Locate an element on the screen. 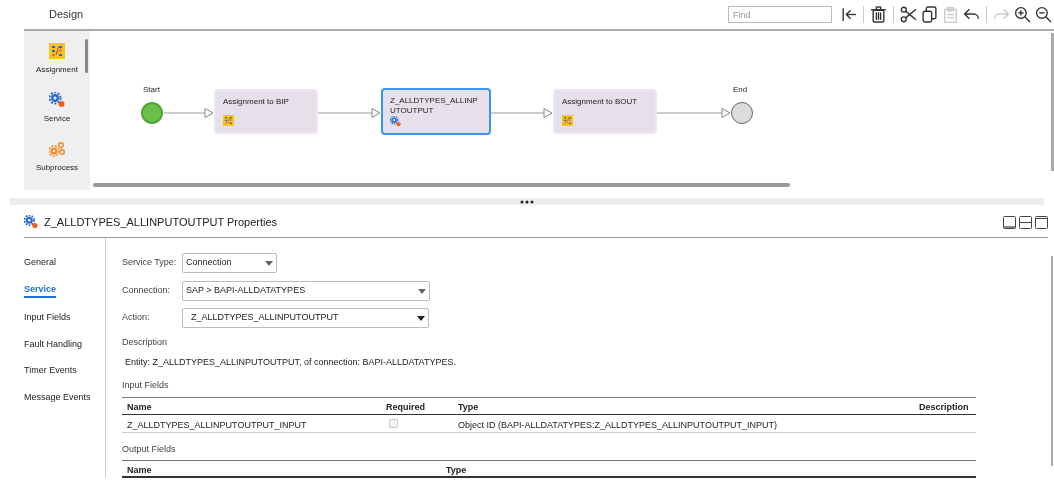 The image size is (1054, 493). find-field: Find is located at coordinates (780, 14).